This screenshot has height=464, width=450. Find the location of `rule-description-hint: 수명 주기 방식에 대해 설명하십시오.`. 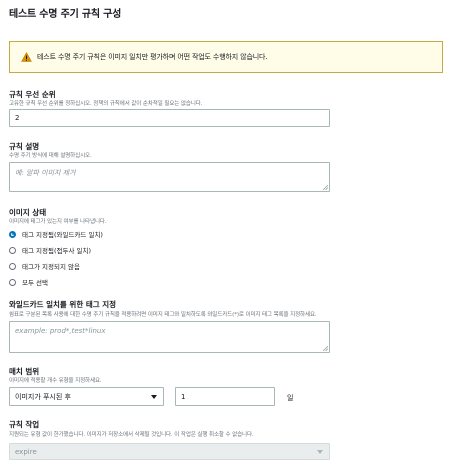

rule-description-hint: 수명 주기 방식에 대해 설명하십시오. is located at coordinates (50, 156).